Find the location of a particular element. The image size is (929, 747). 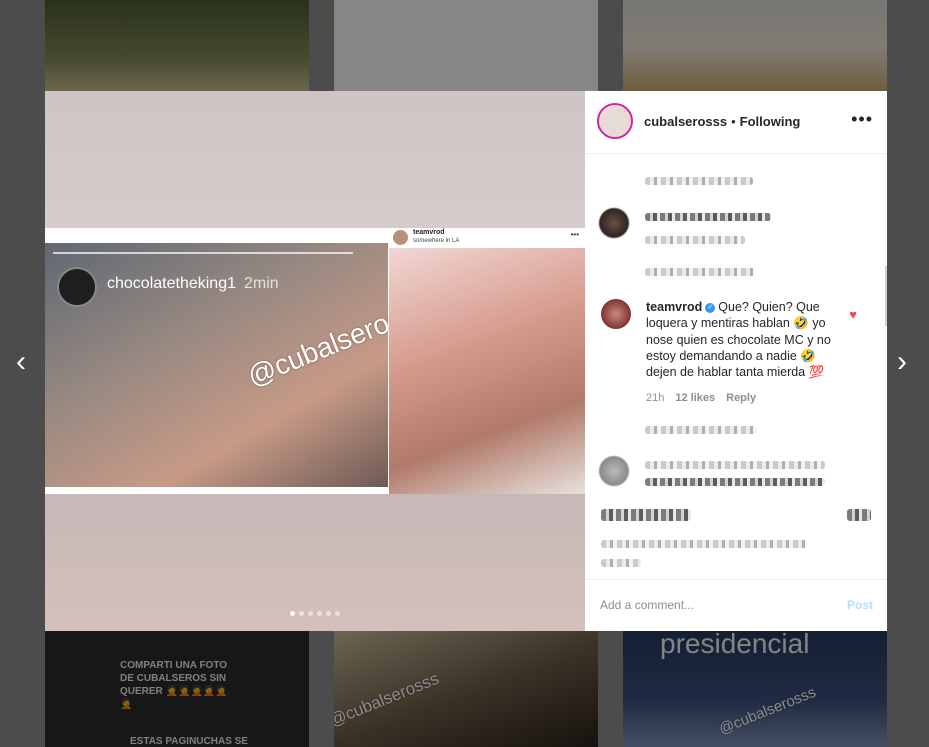

commenter-avatar is located at coordinates (616, 314).